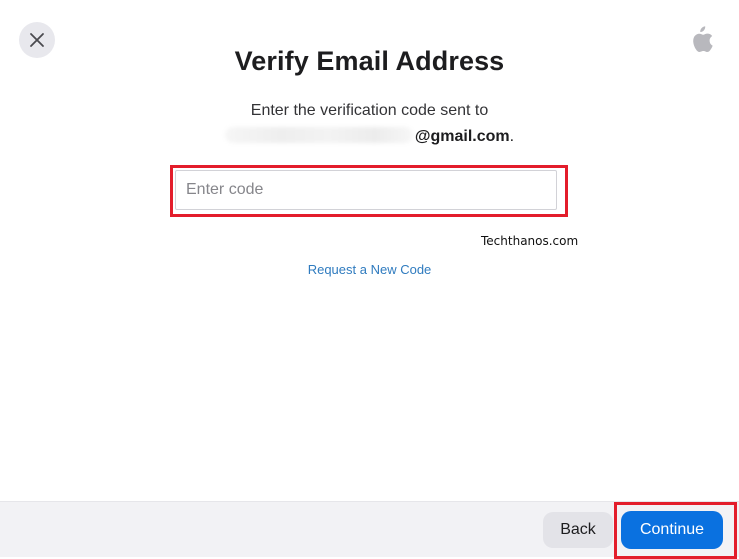 The width and height of the screenshot is (739, 559). I want to click on watermark: Techthanos.com, so click(530, 241).